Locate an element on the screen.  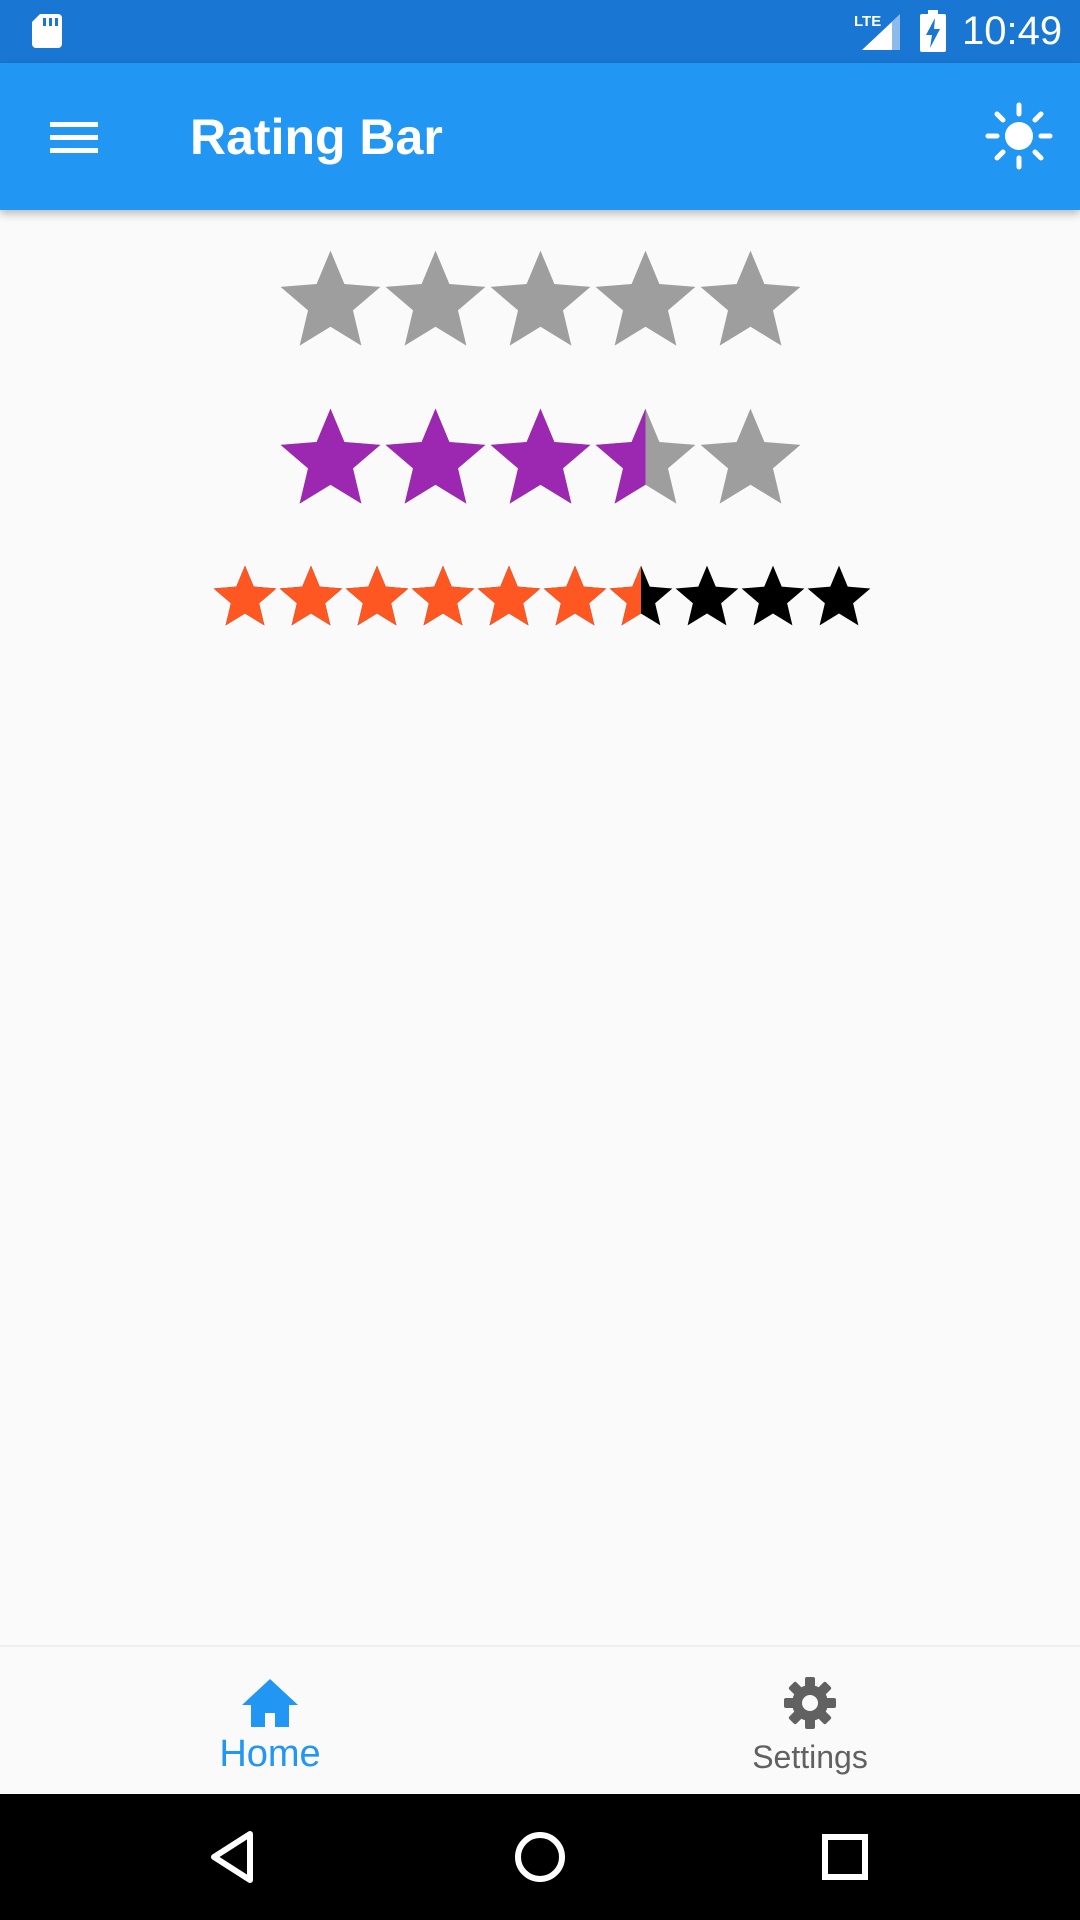
status-bar: LTE 10:49 is located at coordinates (540, 31).